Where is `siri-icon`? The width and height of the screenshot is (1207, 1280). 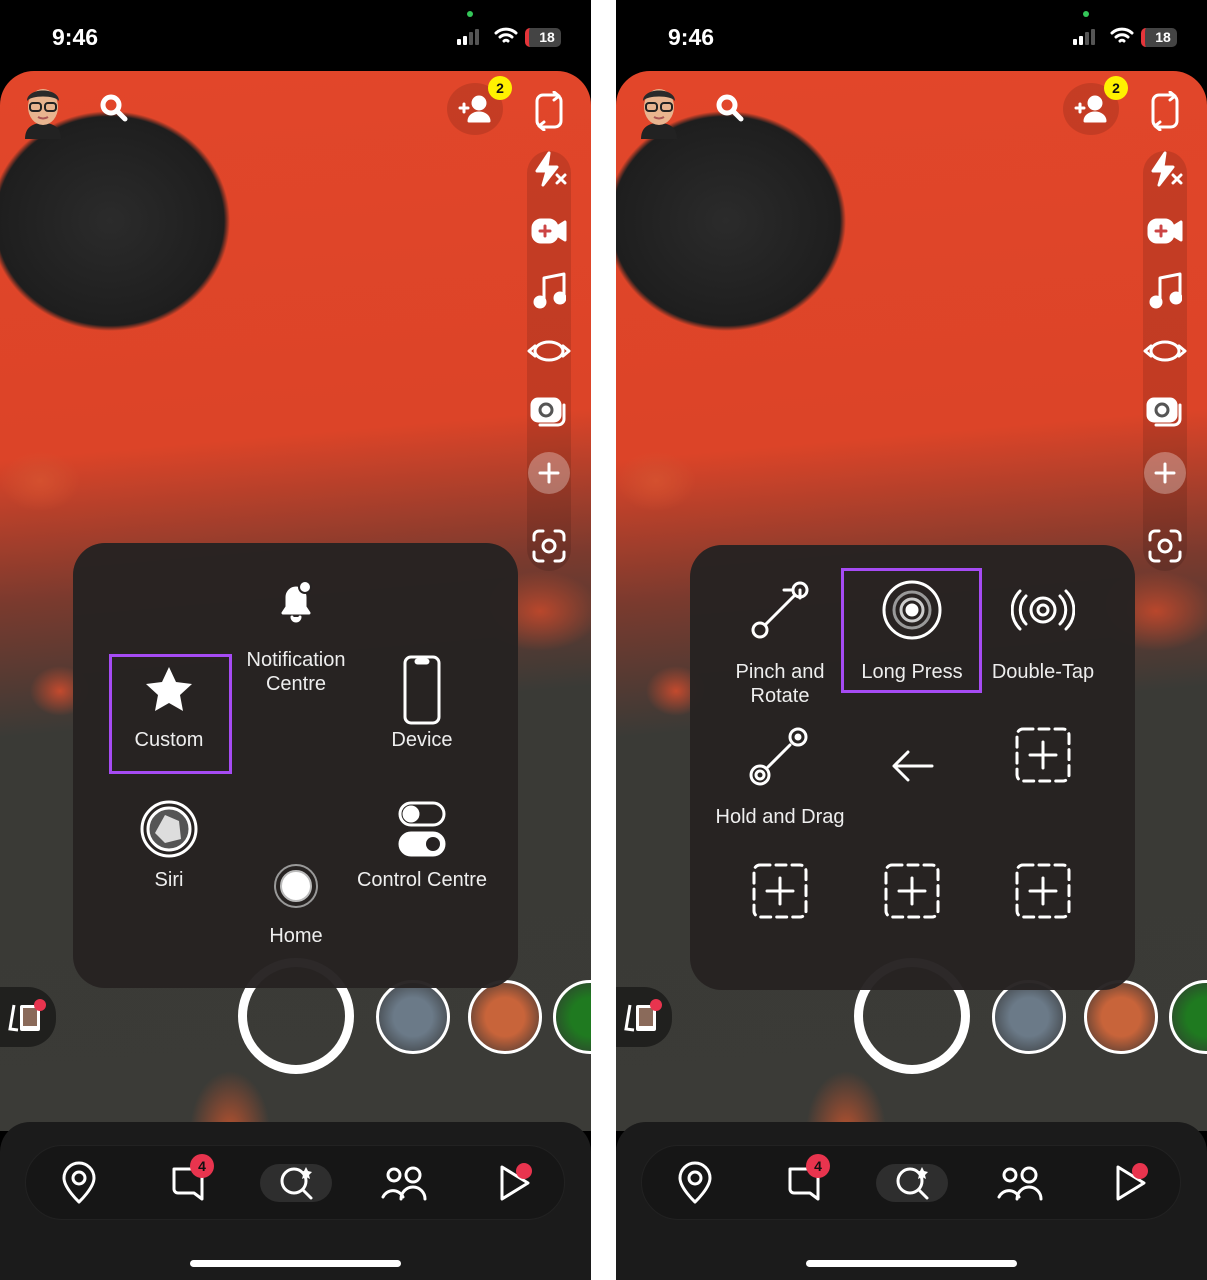
siri-icon is located at coordinates (169, 829).